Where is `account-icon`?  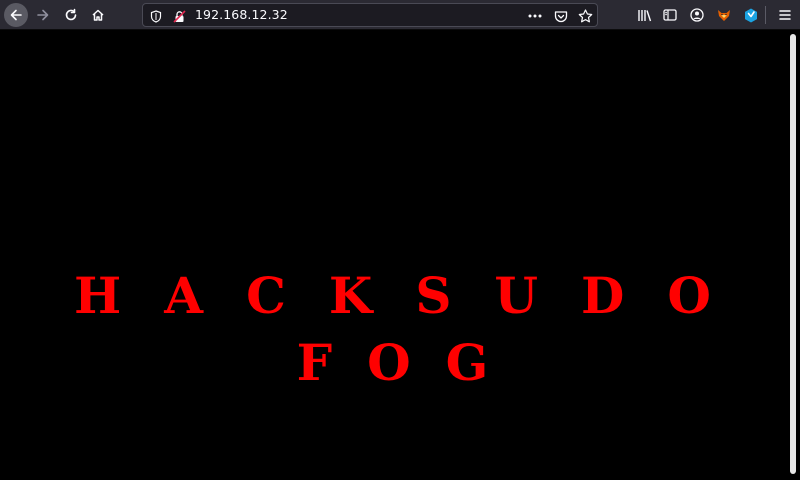
account-icon is located at coordinates (697, 15).